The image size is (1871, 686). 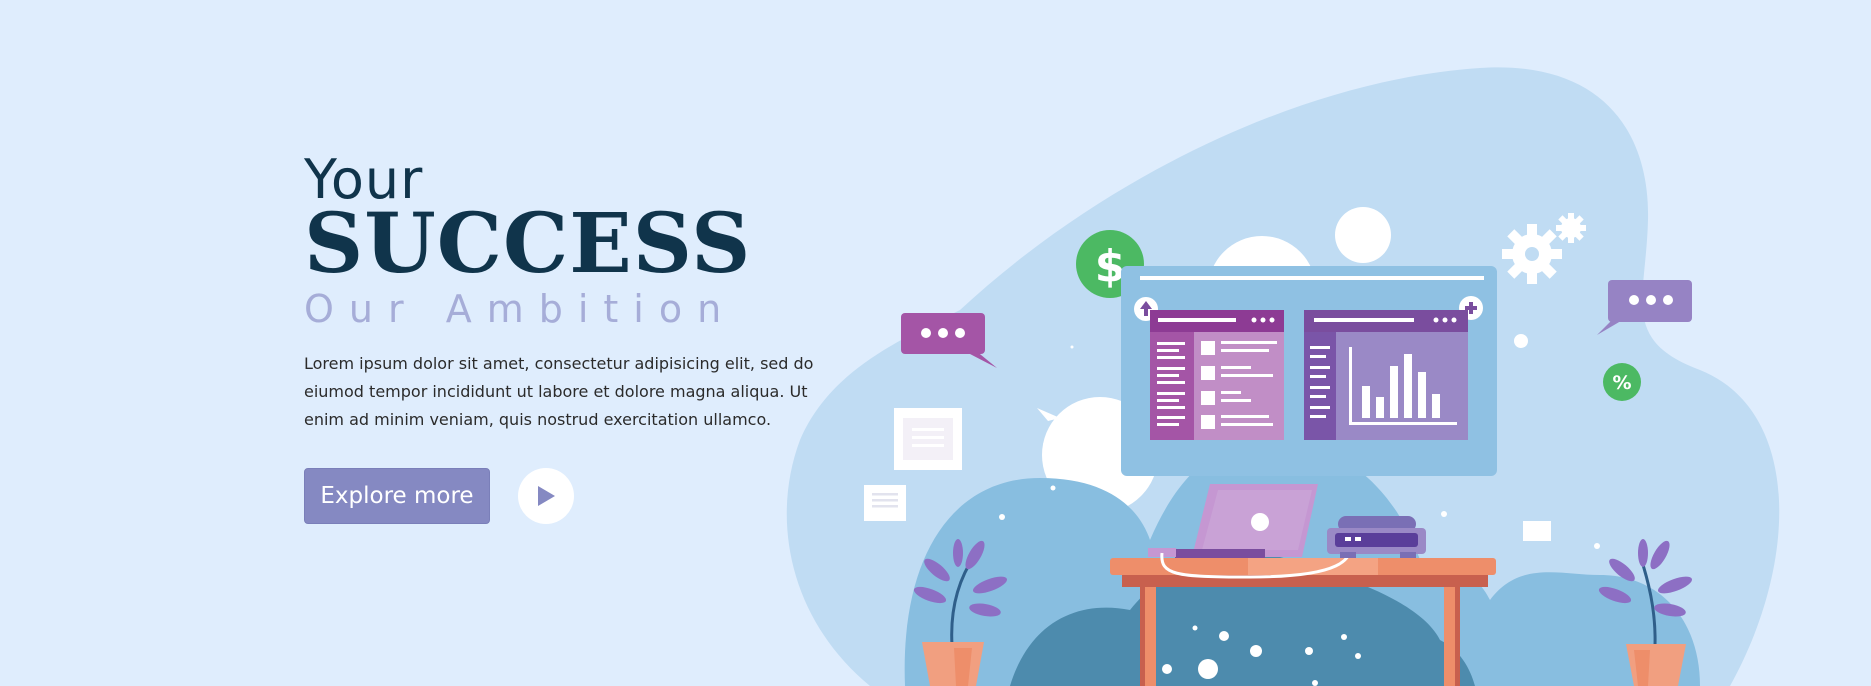 I want to click on hero-actions: Explore more, so click(x=439, y=496).